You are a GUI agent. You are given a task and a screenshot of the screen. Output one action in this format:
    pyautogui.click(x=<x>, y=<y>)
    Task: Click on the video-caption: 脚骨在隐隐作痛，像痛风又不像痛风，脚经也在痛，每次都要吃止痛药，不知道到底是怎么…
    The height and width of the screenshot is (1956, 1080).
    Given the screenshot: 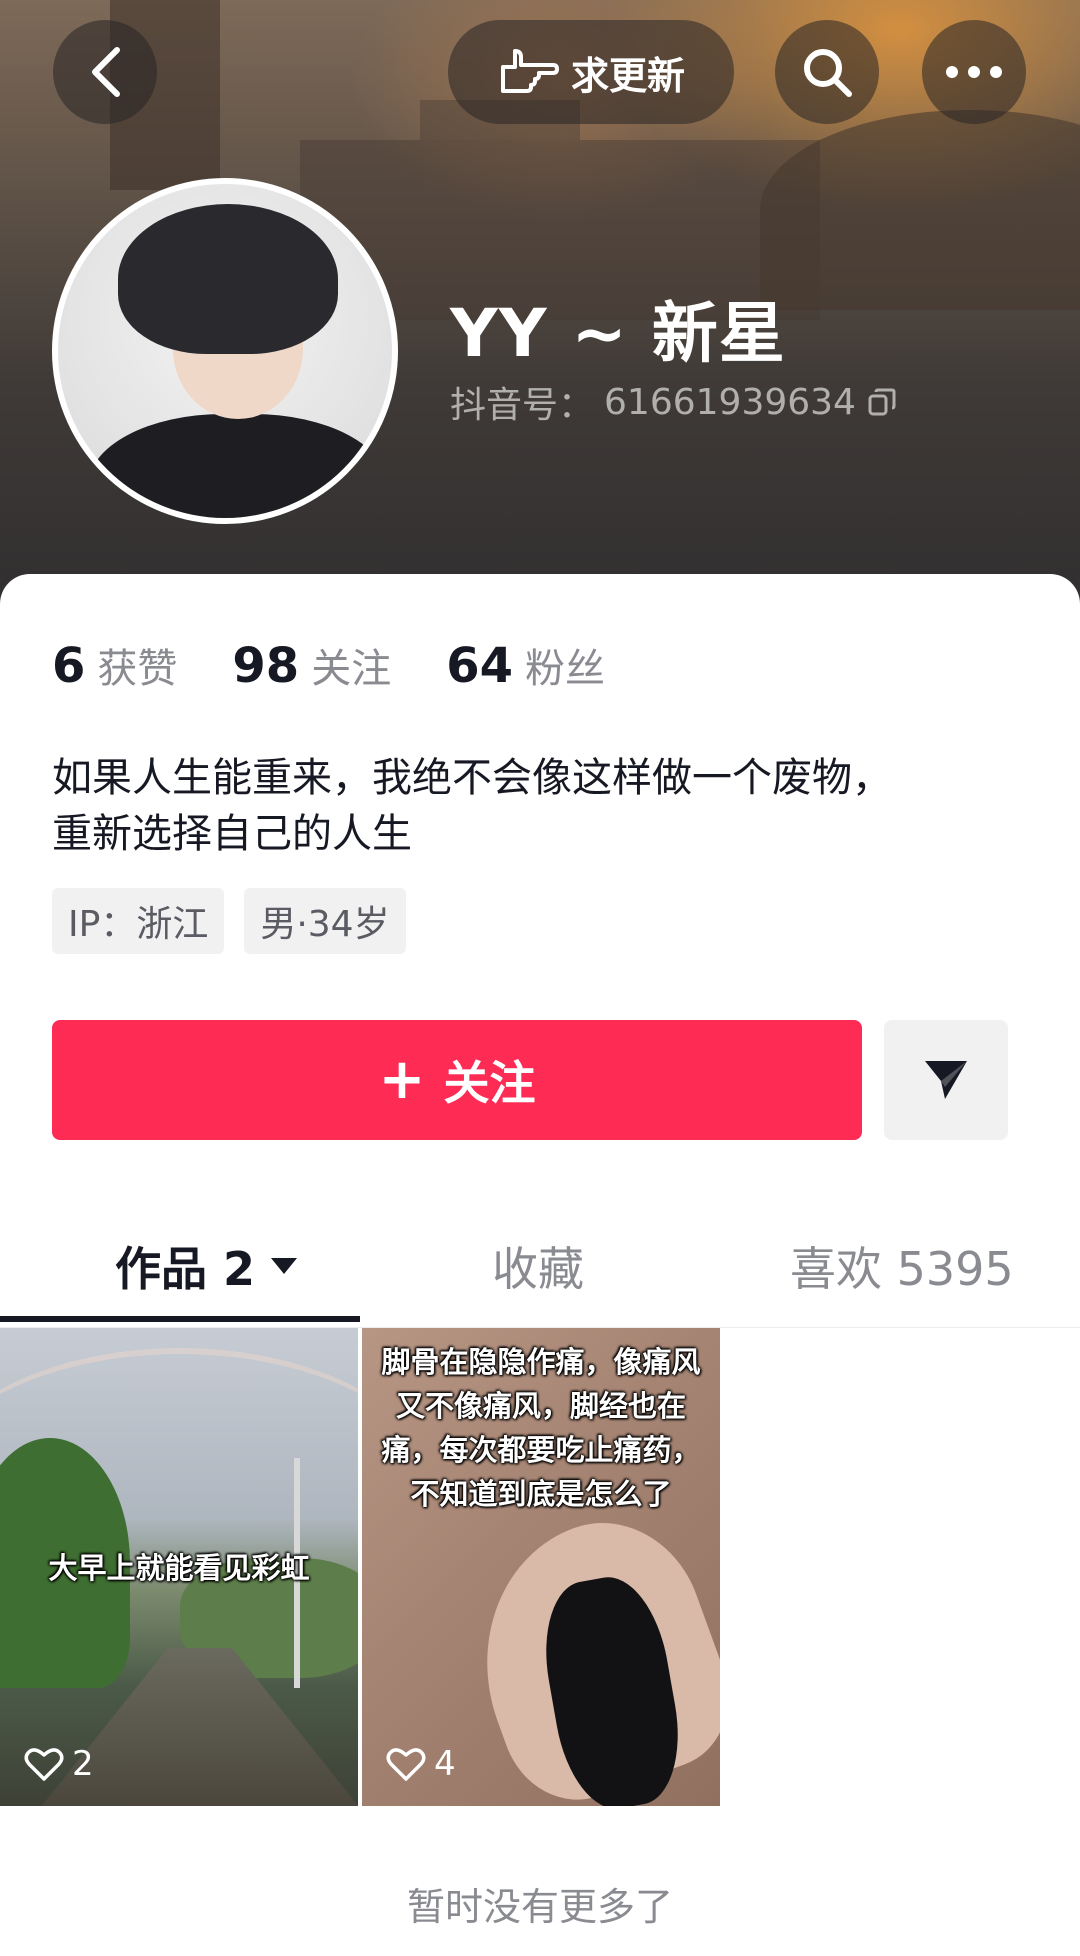 What is the action you would take?
    pyautogui.click(x=541, y=1428)
    